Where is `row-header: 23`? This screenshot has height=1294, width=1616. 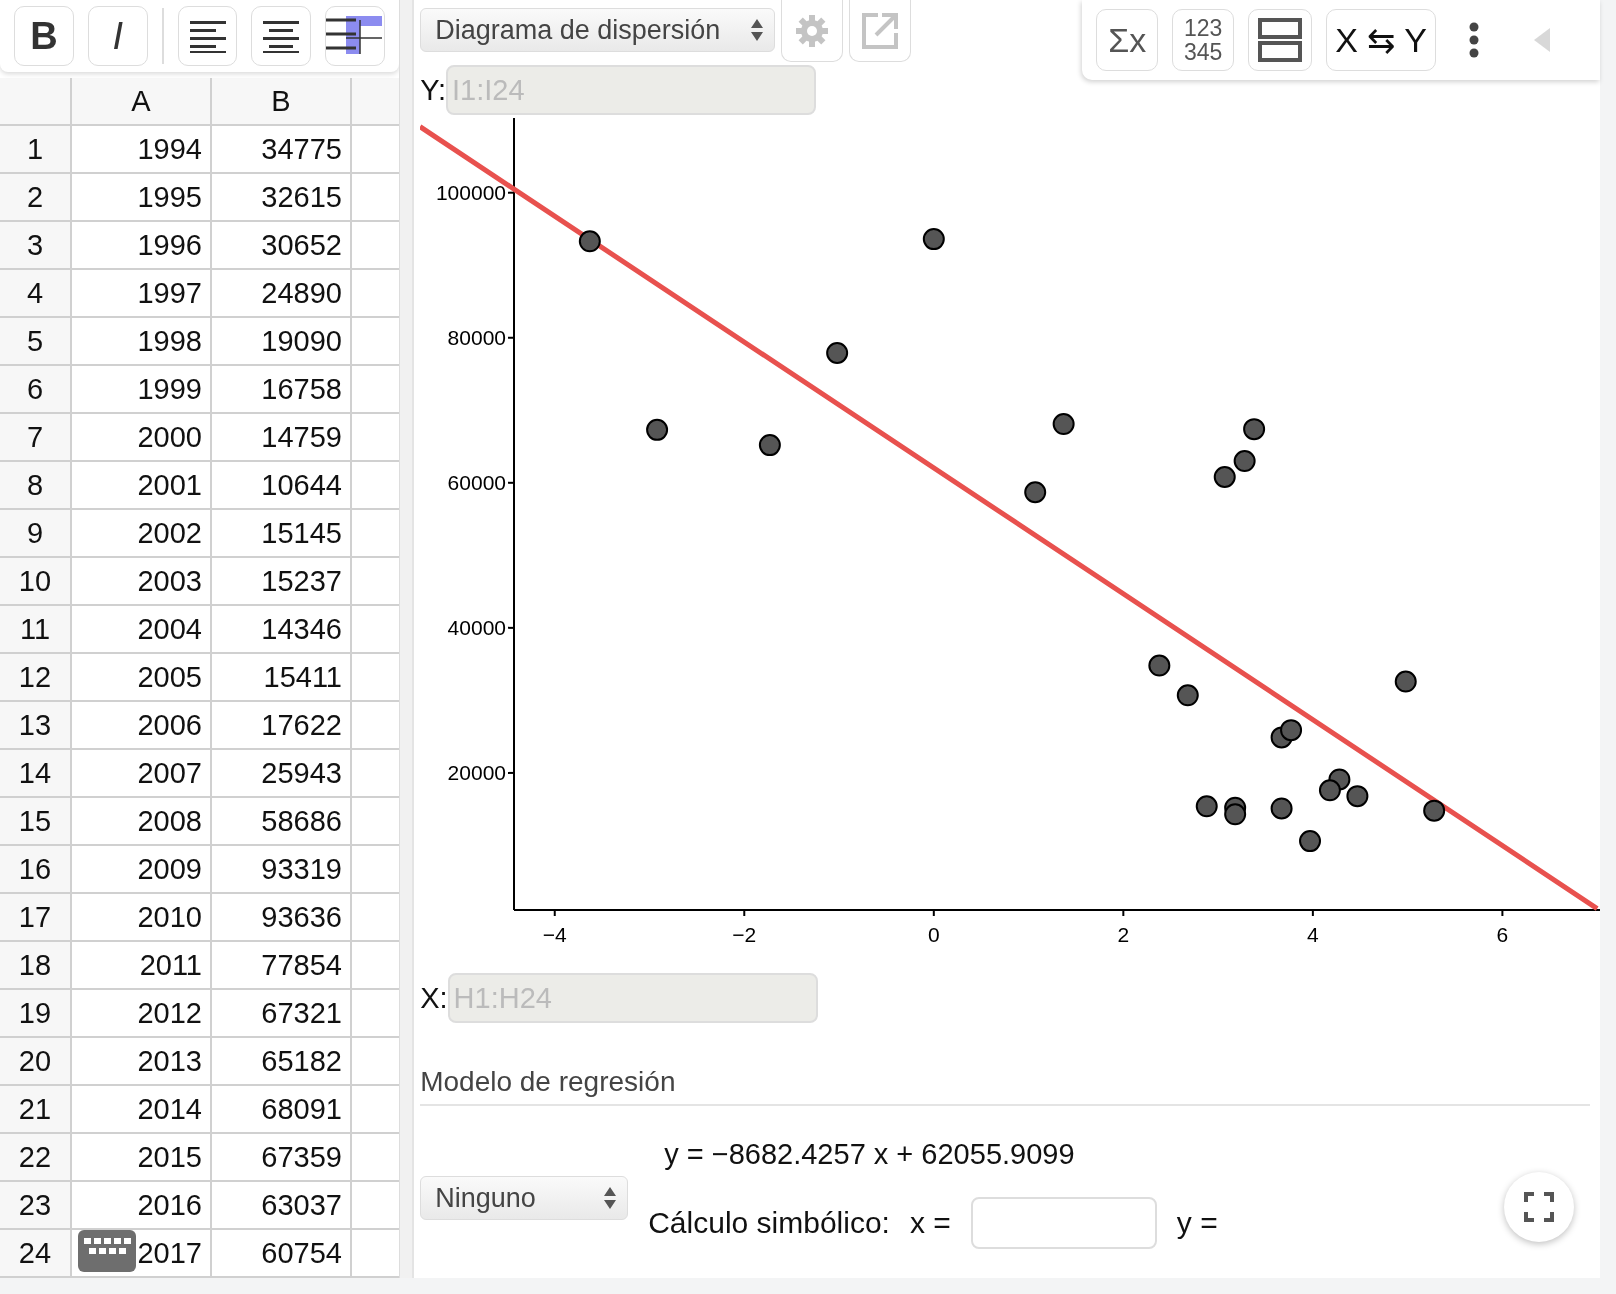 row-header: 23 is located at coordinates (36, 1206).